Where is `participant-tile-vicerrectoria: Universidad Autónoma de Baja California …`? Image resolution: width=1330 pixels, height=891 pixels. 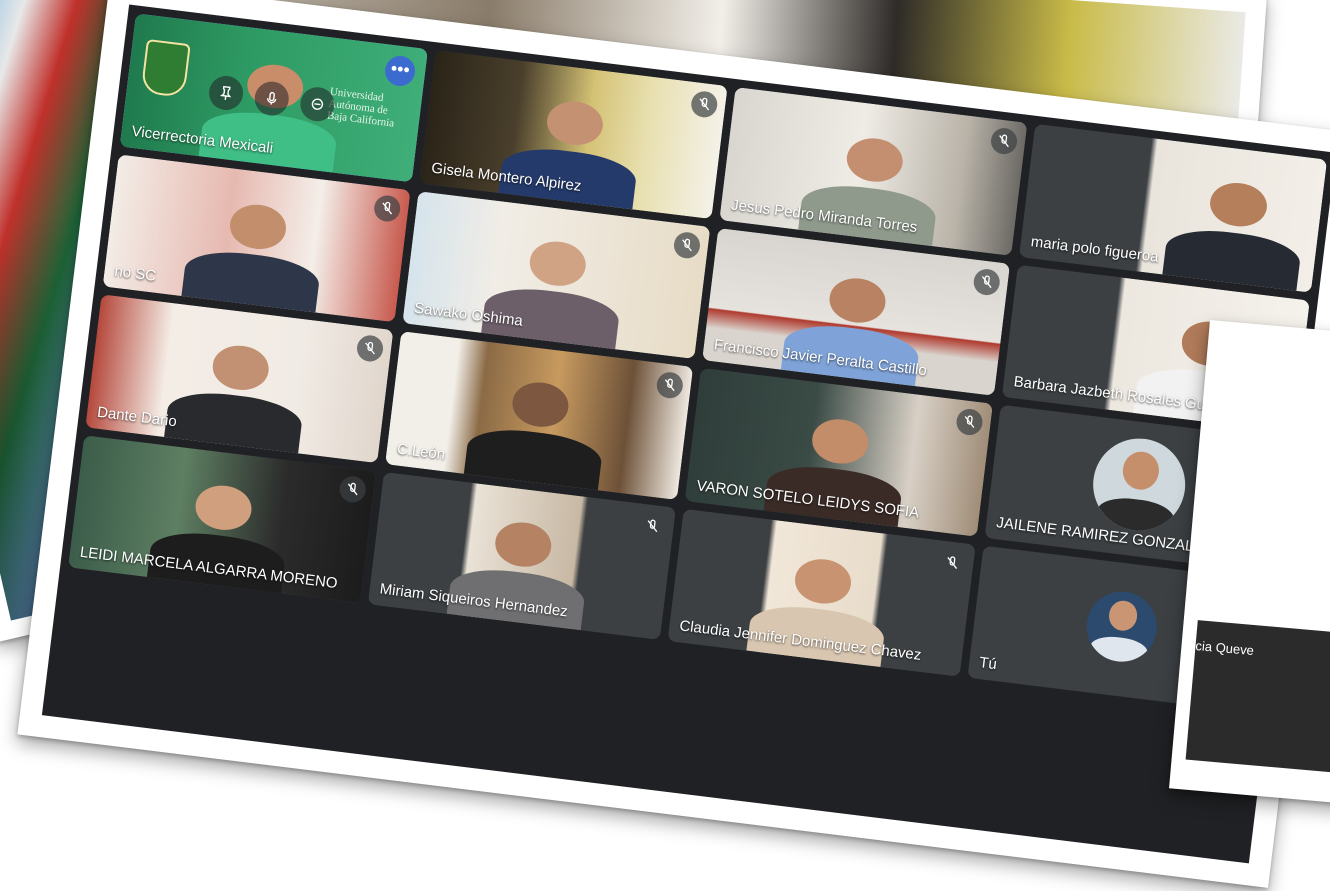 participant-tile-vicerrectoria: Universidad Autónoma de Baja California … is located at coordinates (273, 97).